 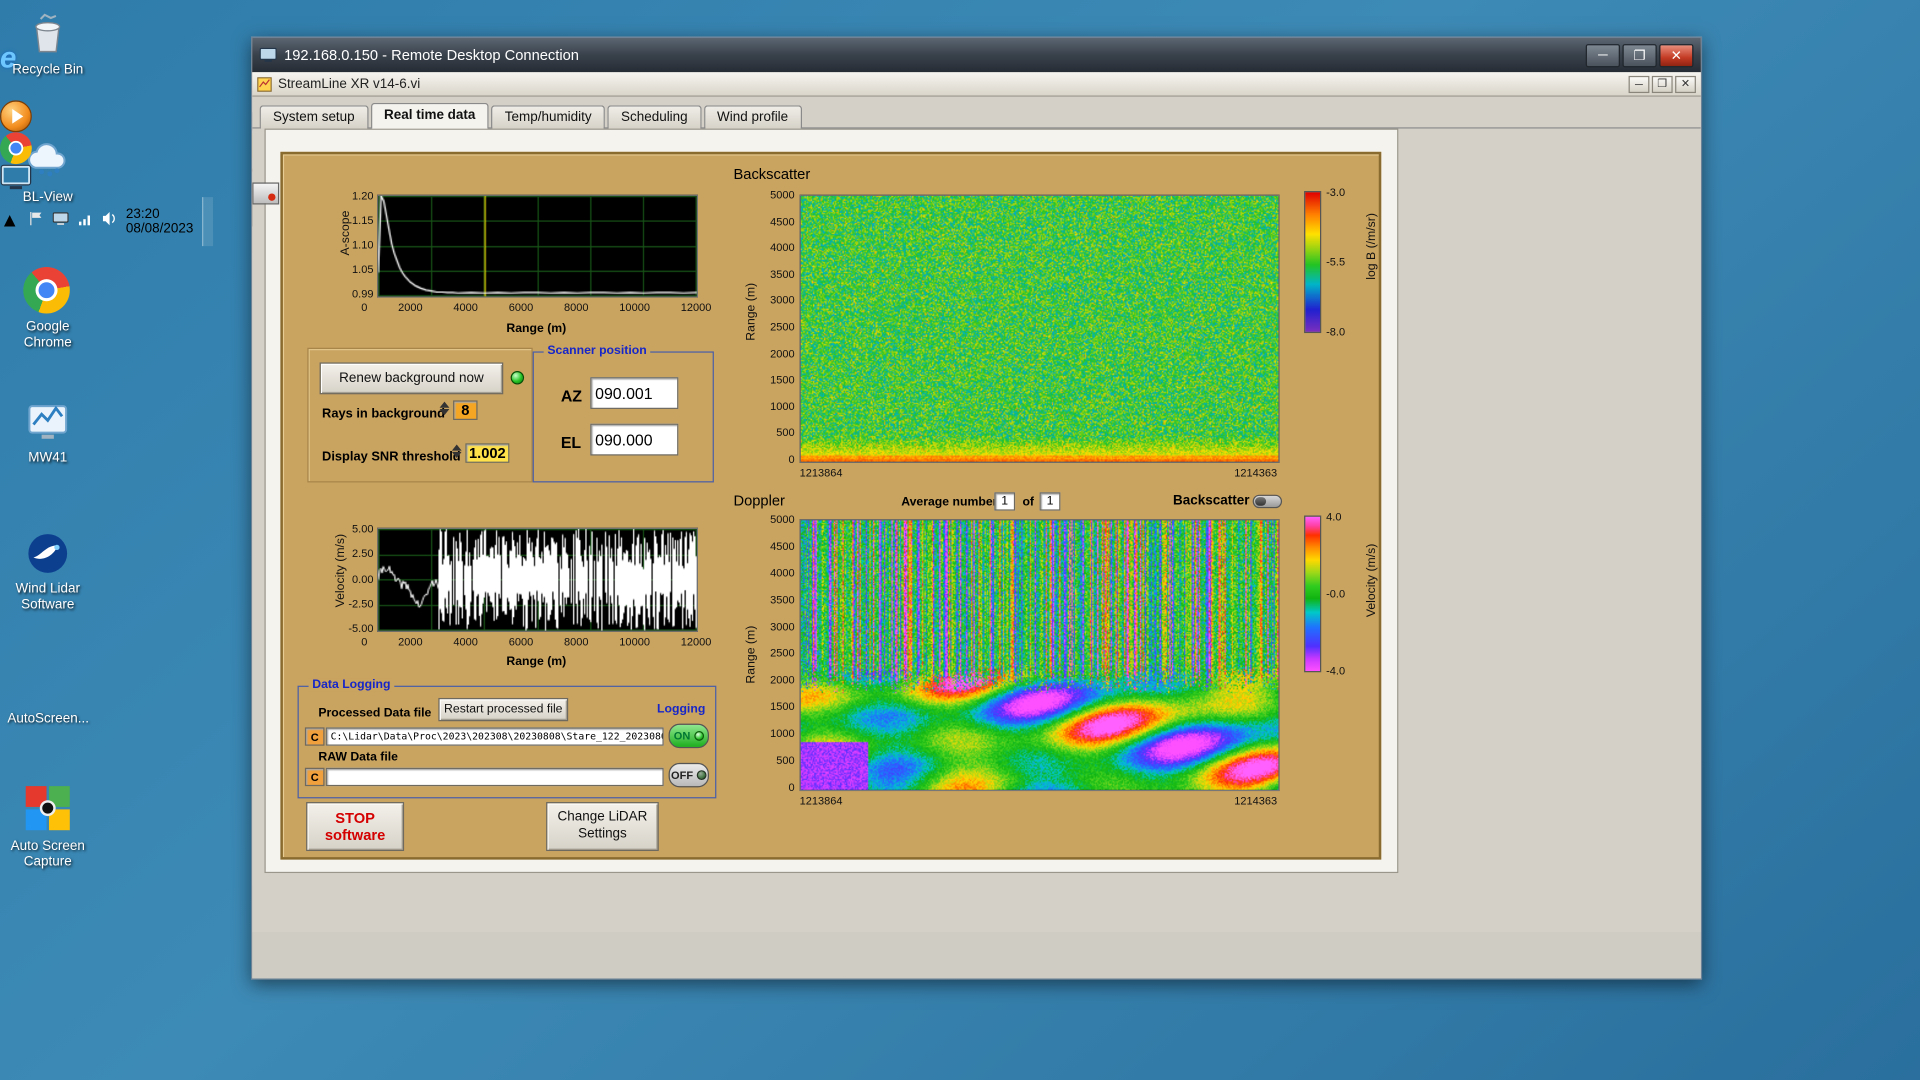 I want to click on system-clock: 23:20 08/08/2023, so click(x=159, y=221).